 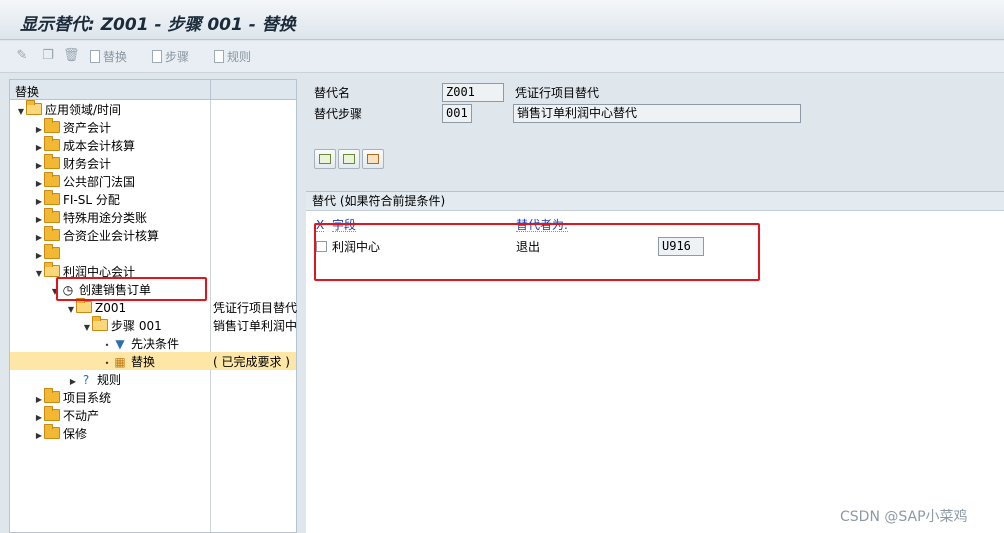 What do you see at coordinates (120, 362) in the screenshot?
I see `substitution-icon: ▦` at bounding box center [120, 362].